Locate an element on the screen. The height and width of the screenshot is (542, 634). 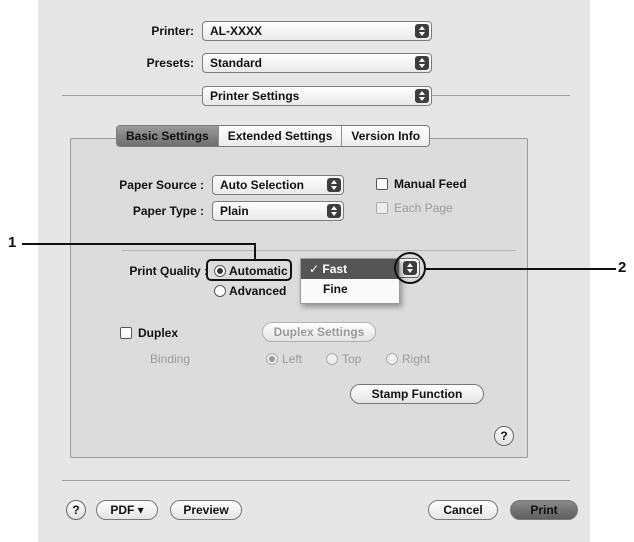
quality-menu: ✓ Fast Fine is located at coordinates (350, 281).